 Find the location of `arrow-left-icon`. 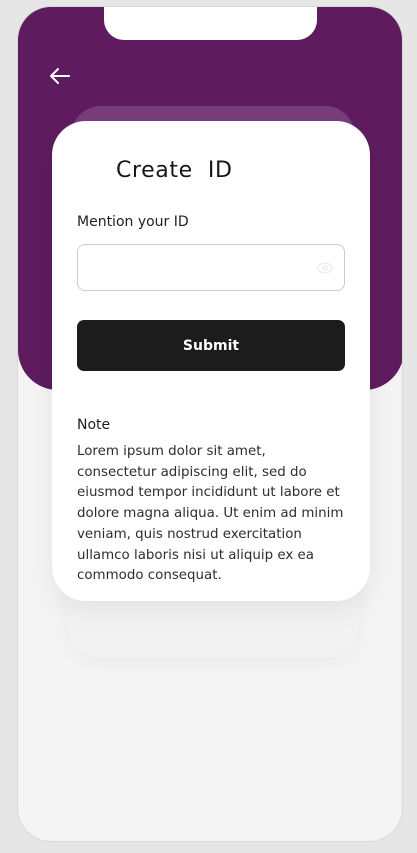

arrow-left-icon is located at coordinates (60, 76).